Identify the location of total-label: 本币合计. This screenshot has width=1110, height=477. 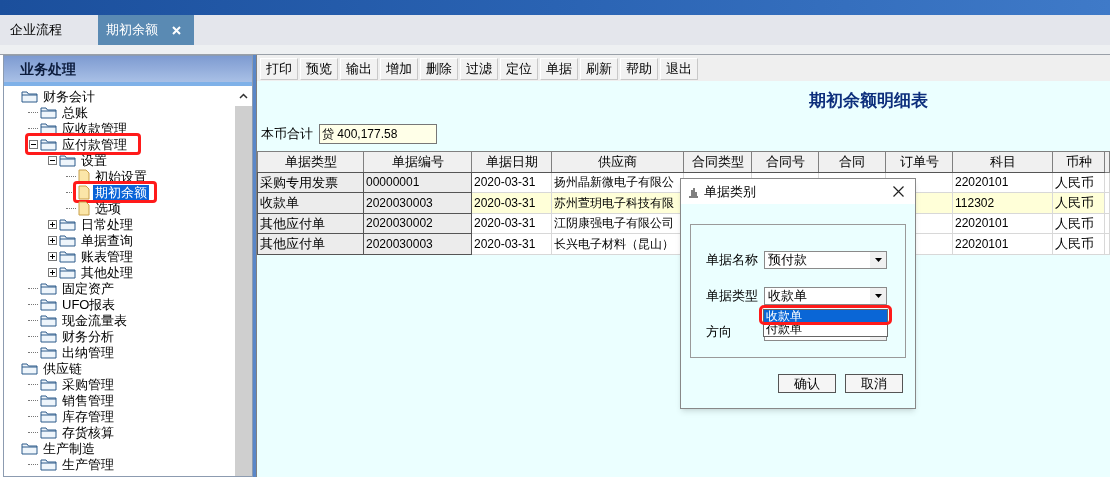
(287, 134).